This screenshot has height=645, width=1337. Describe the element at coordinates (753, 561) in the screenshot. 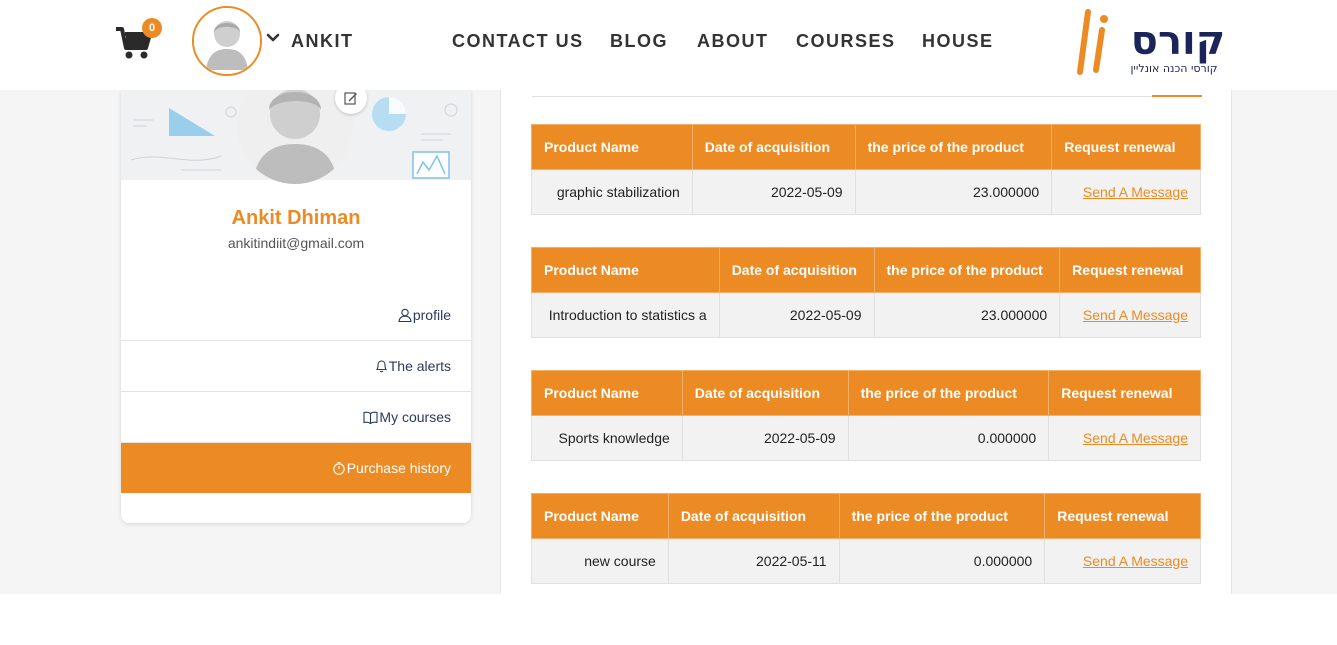

I see `date-cell: 2022-05-11` at that location.